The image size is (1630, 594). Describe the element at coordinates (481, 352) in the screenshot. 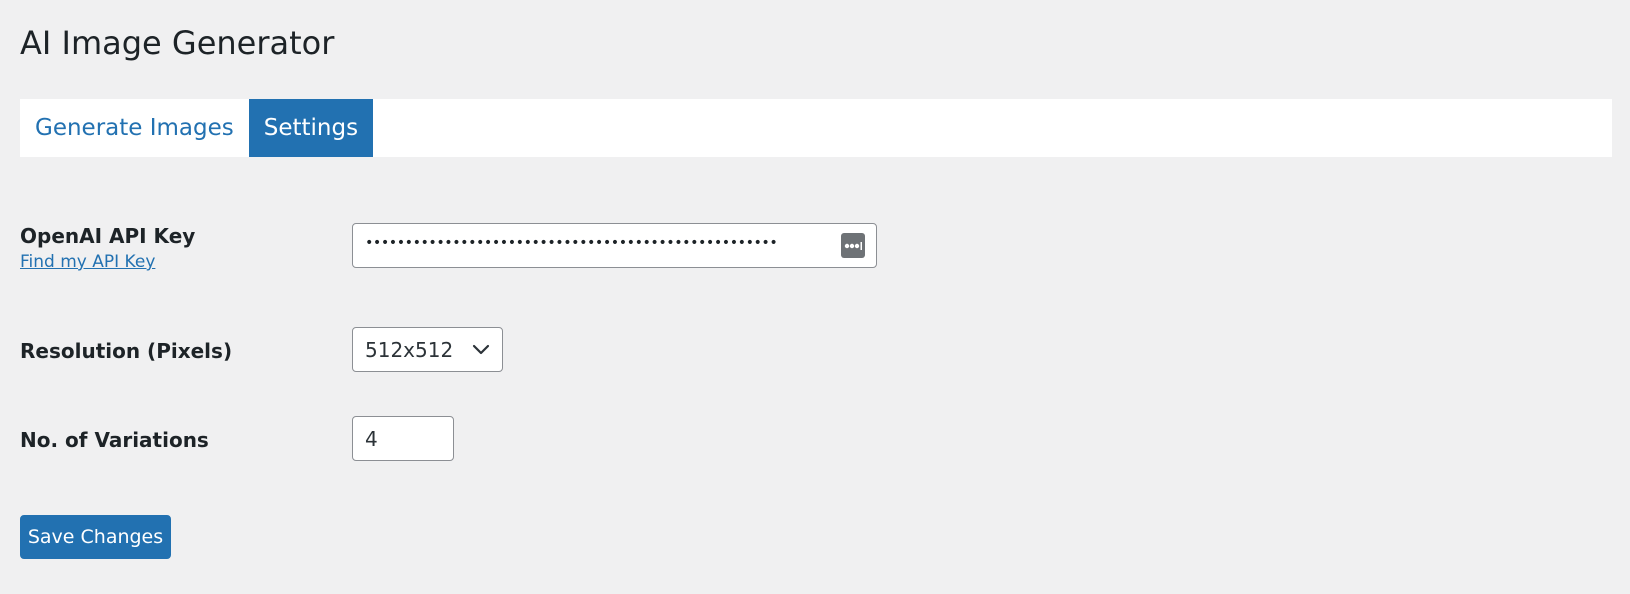

I see `chevron-down-icon` at that location.